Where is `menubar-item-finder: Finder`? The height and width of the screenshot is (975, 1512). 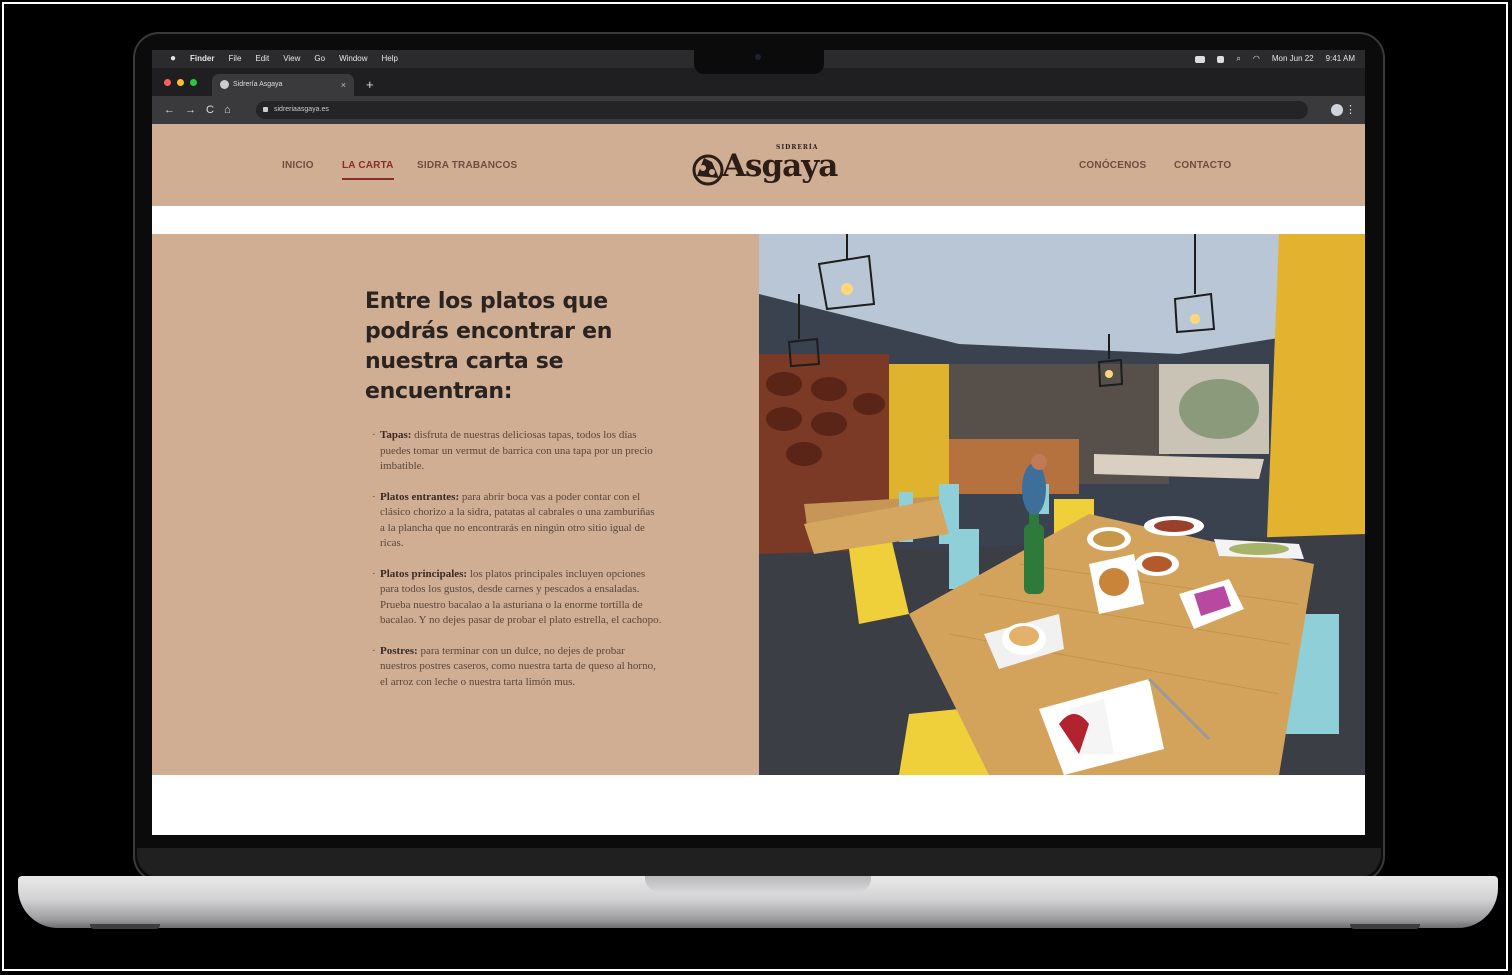 menubar-item-finder: Finder is located at coordinates (202, 59).